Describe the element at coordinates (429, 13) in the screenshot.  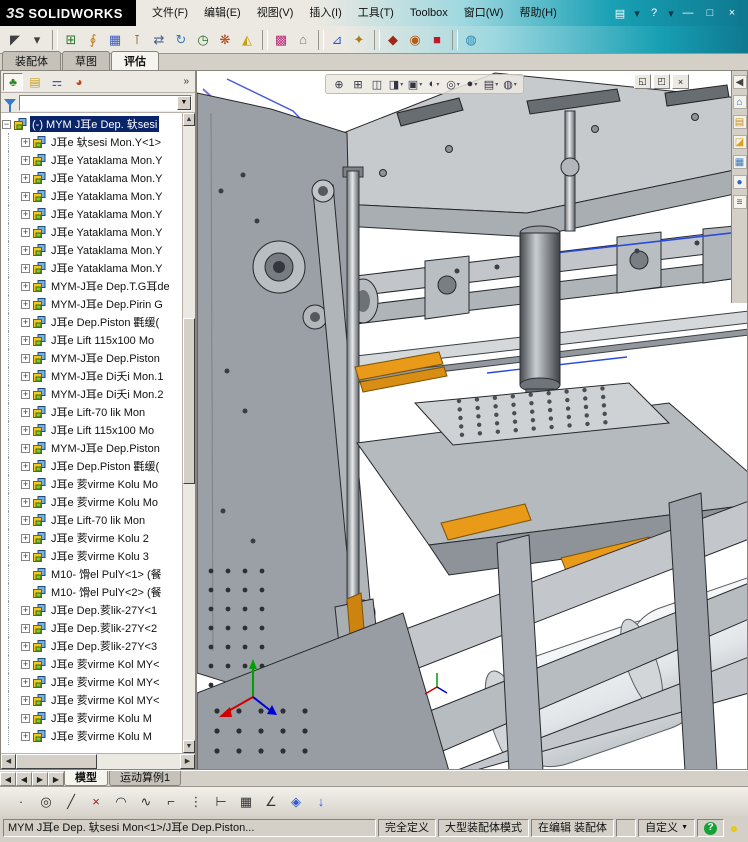
I see `menu-item: Toolbox` at that location.